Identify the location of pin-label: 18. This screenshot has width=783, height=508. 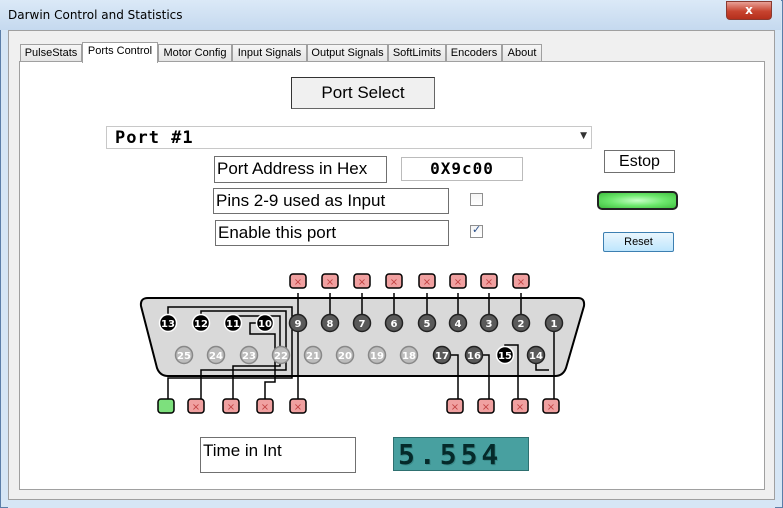
(409, 356).